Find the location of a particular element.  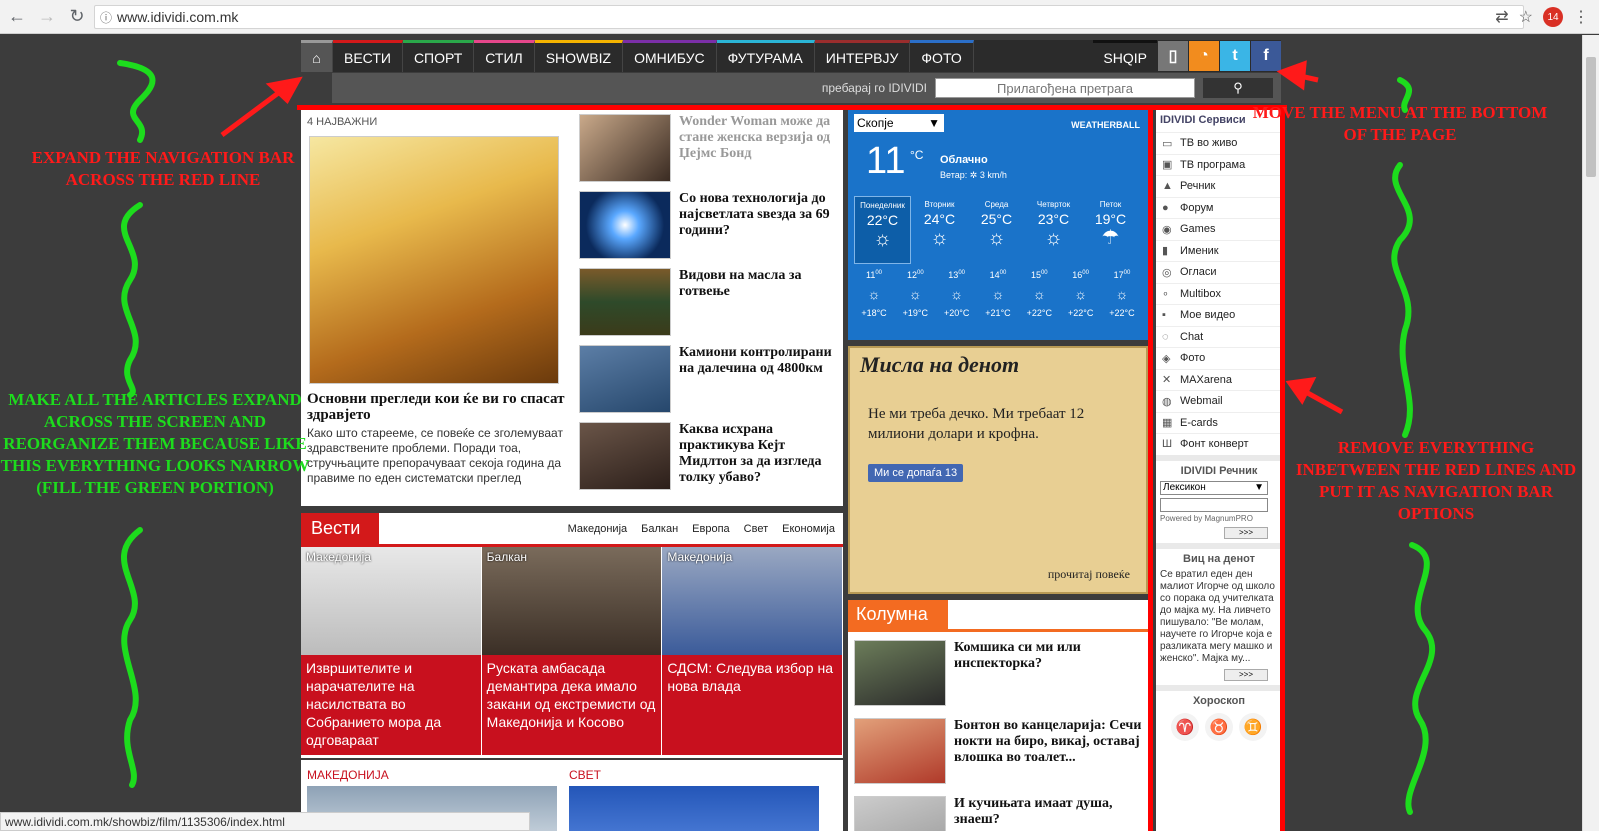

section-label-macedonia: МАКЕДОНИЈА is located at coordinates (348, 775).